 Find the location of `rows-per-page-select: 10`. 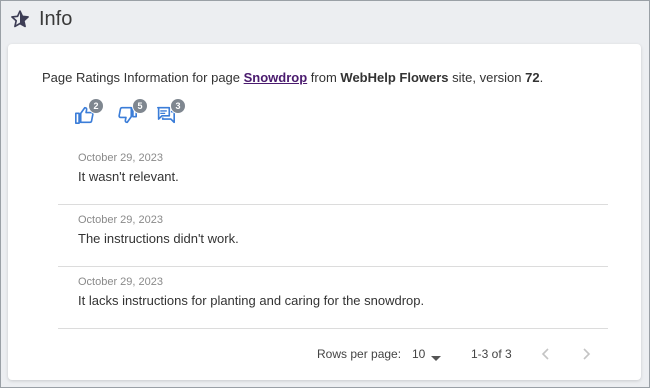

rows-per-page-select: 10 is located at coordinates (418, 354).